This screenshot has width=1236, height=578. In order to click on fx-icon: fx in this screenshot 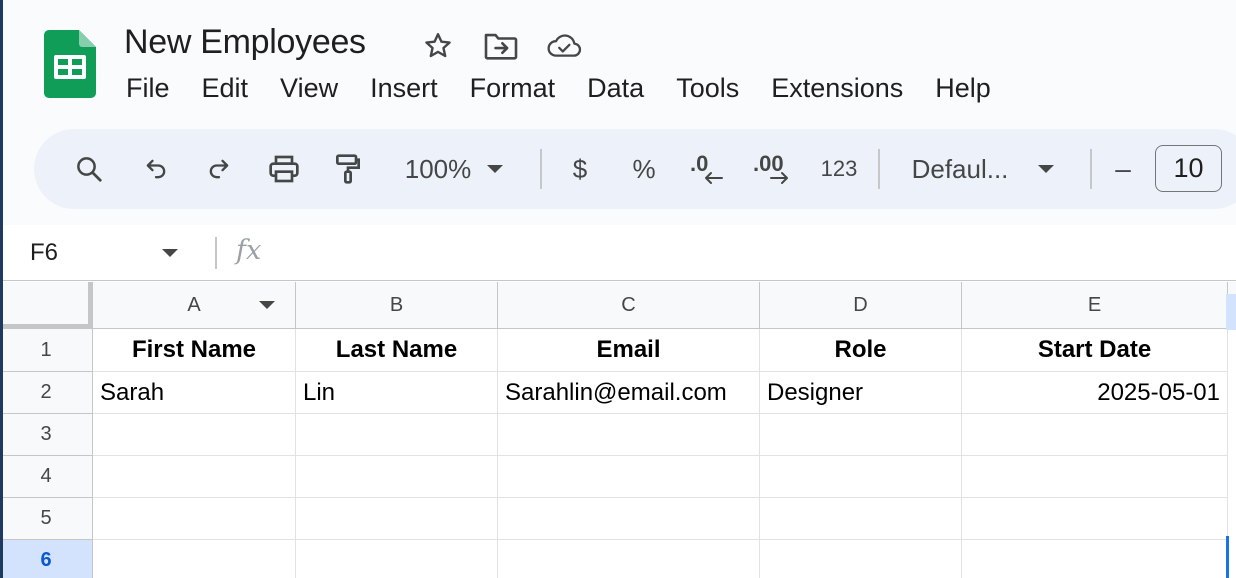, I will do `click(249, 250)`.